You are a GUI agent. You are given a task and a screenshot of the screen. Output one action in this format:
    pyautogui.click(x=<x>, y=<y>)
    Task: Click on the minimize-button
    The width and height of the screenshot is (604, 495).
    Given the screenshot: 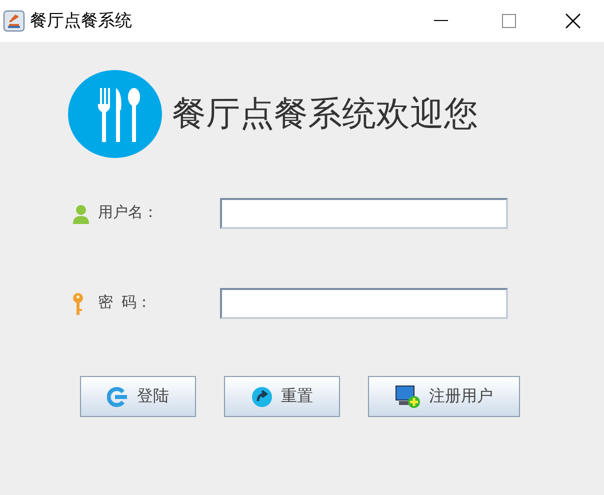 What is the action you would take?
    pyautogui.click(x=441, y=21)
    